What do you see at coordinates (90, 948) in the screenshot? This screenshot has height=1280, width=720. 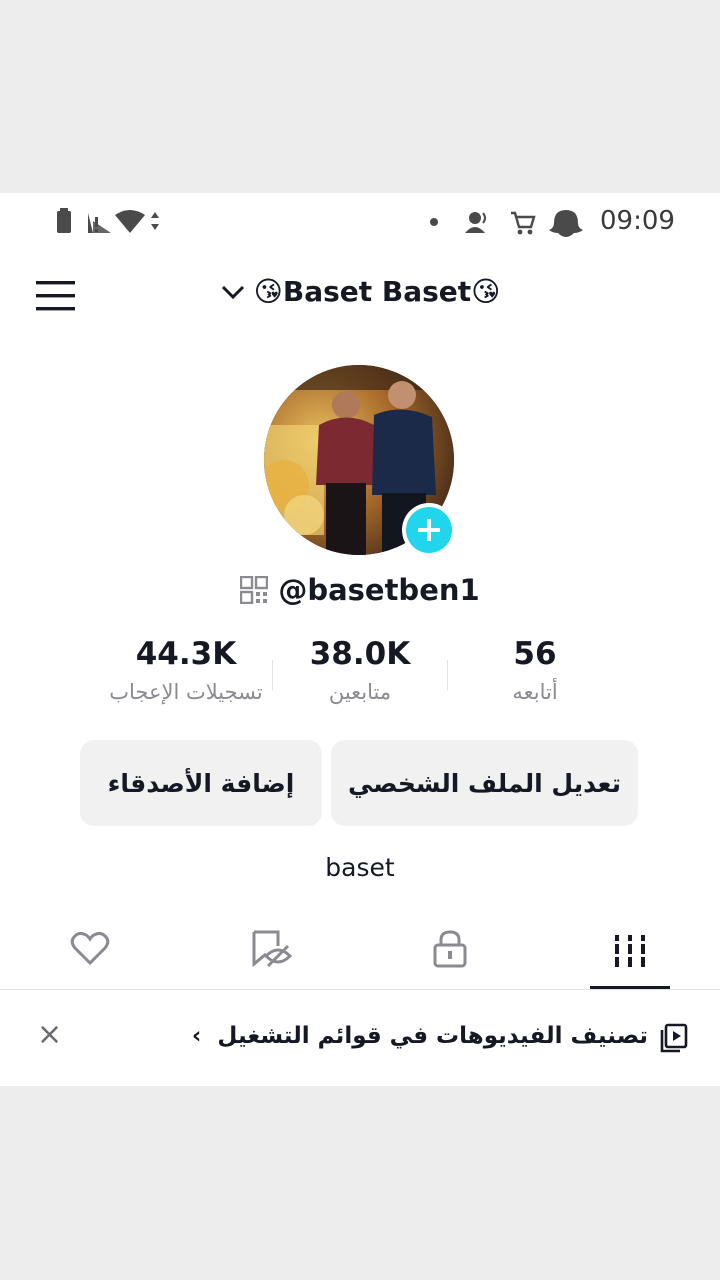 I see `heart-icon` at bounding box center [90, 948].